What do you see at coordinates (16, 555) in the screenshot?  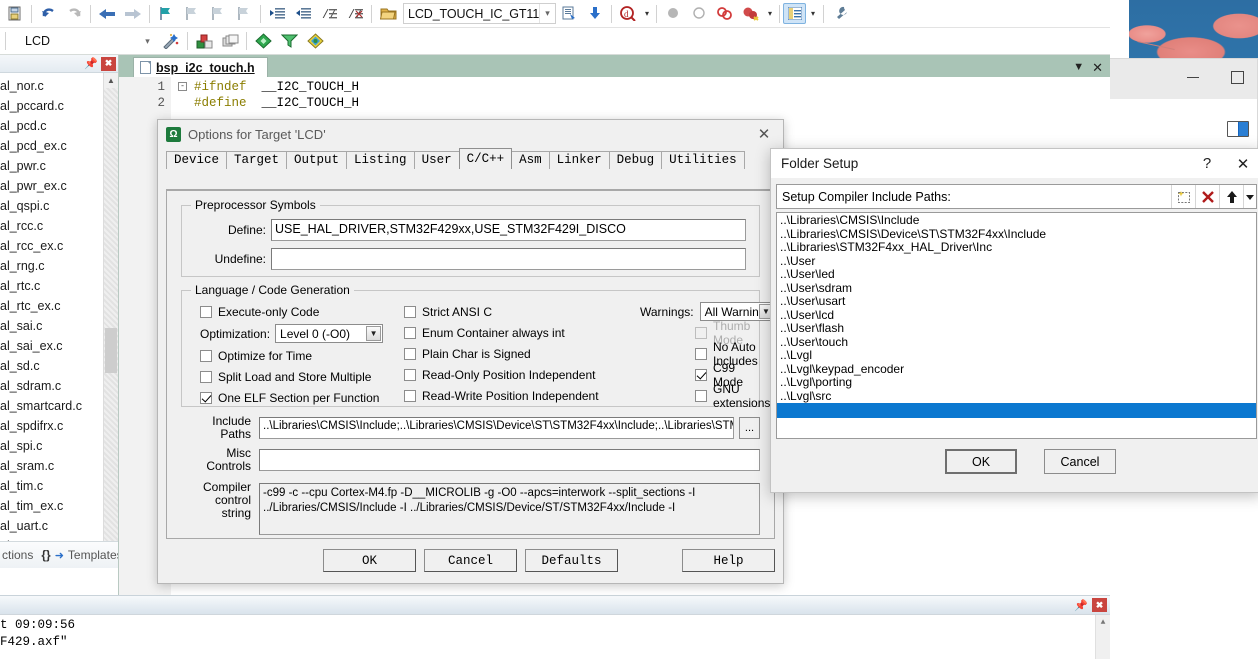 I see `panel-tab-functions: ctions` at bounding box center [16, 555].